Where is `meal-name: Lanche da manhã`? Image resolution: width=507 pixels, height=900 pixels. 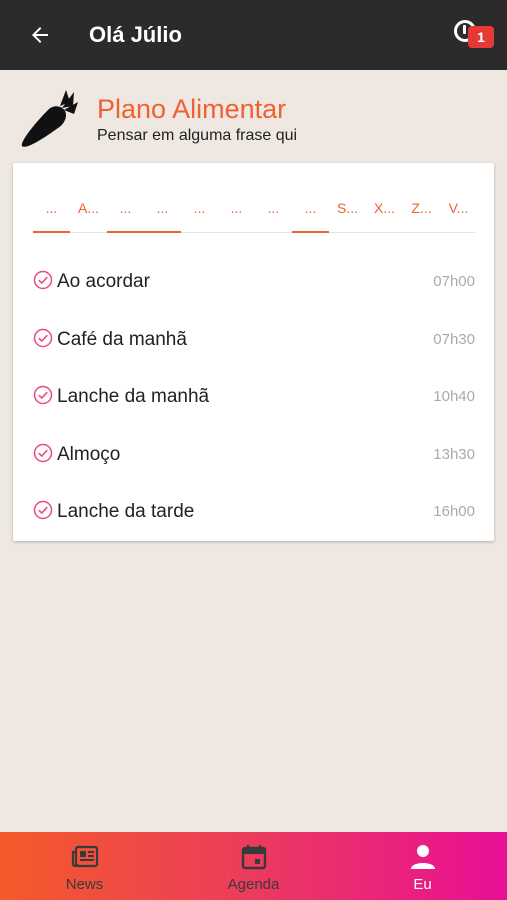
meal-name: Lanche da manhã is located at coordinates (133, 396).